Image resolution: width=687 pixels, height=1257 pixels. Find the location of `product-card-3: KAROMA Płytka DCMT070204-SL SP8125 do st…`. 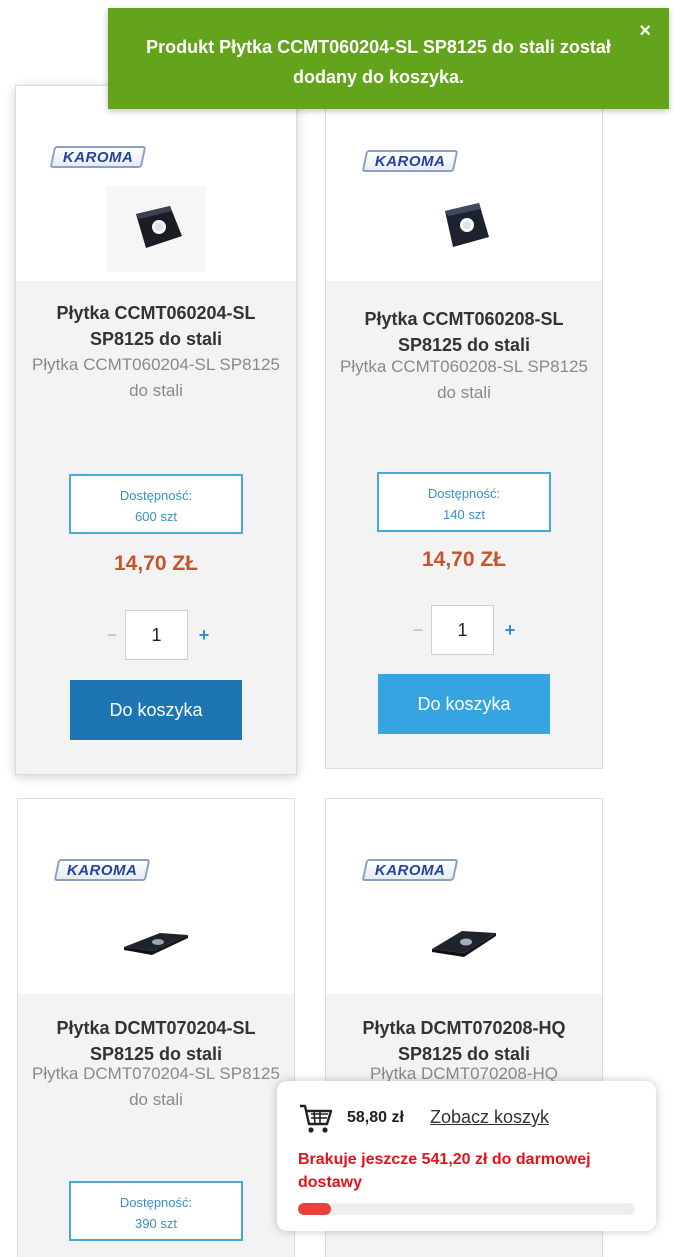

product-card-3: KAROMA Płytka DCMT070204-SL SP8125 do st… is located at coordinates (156, 1027).